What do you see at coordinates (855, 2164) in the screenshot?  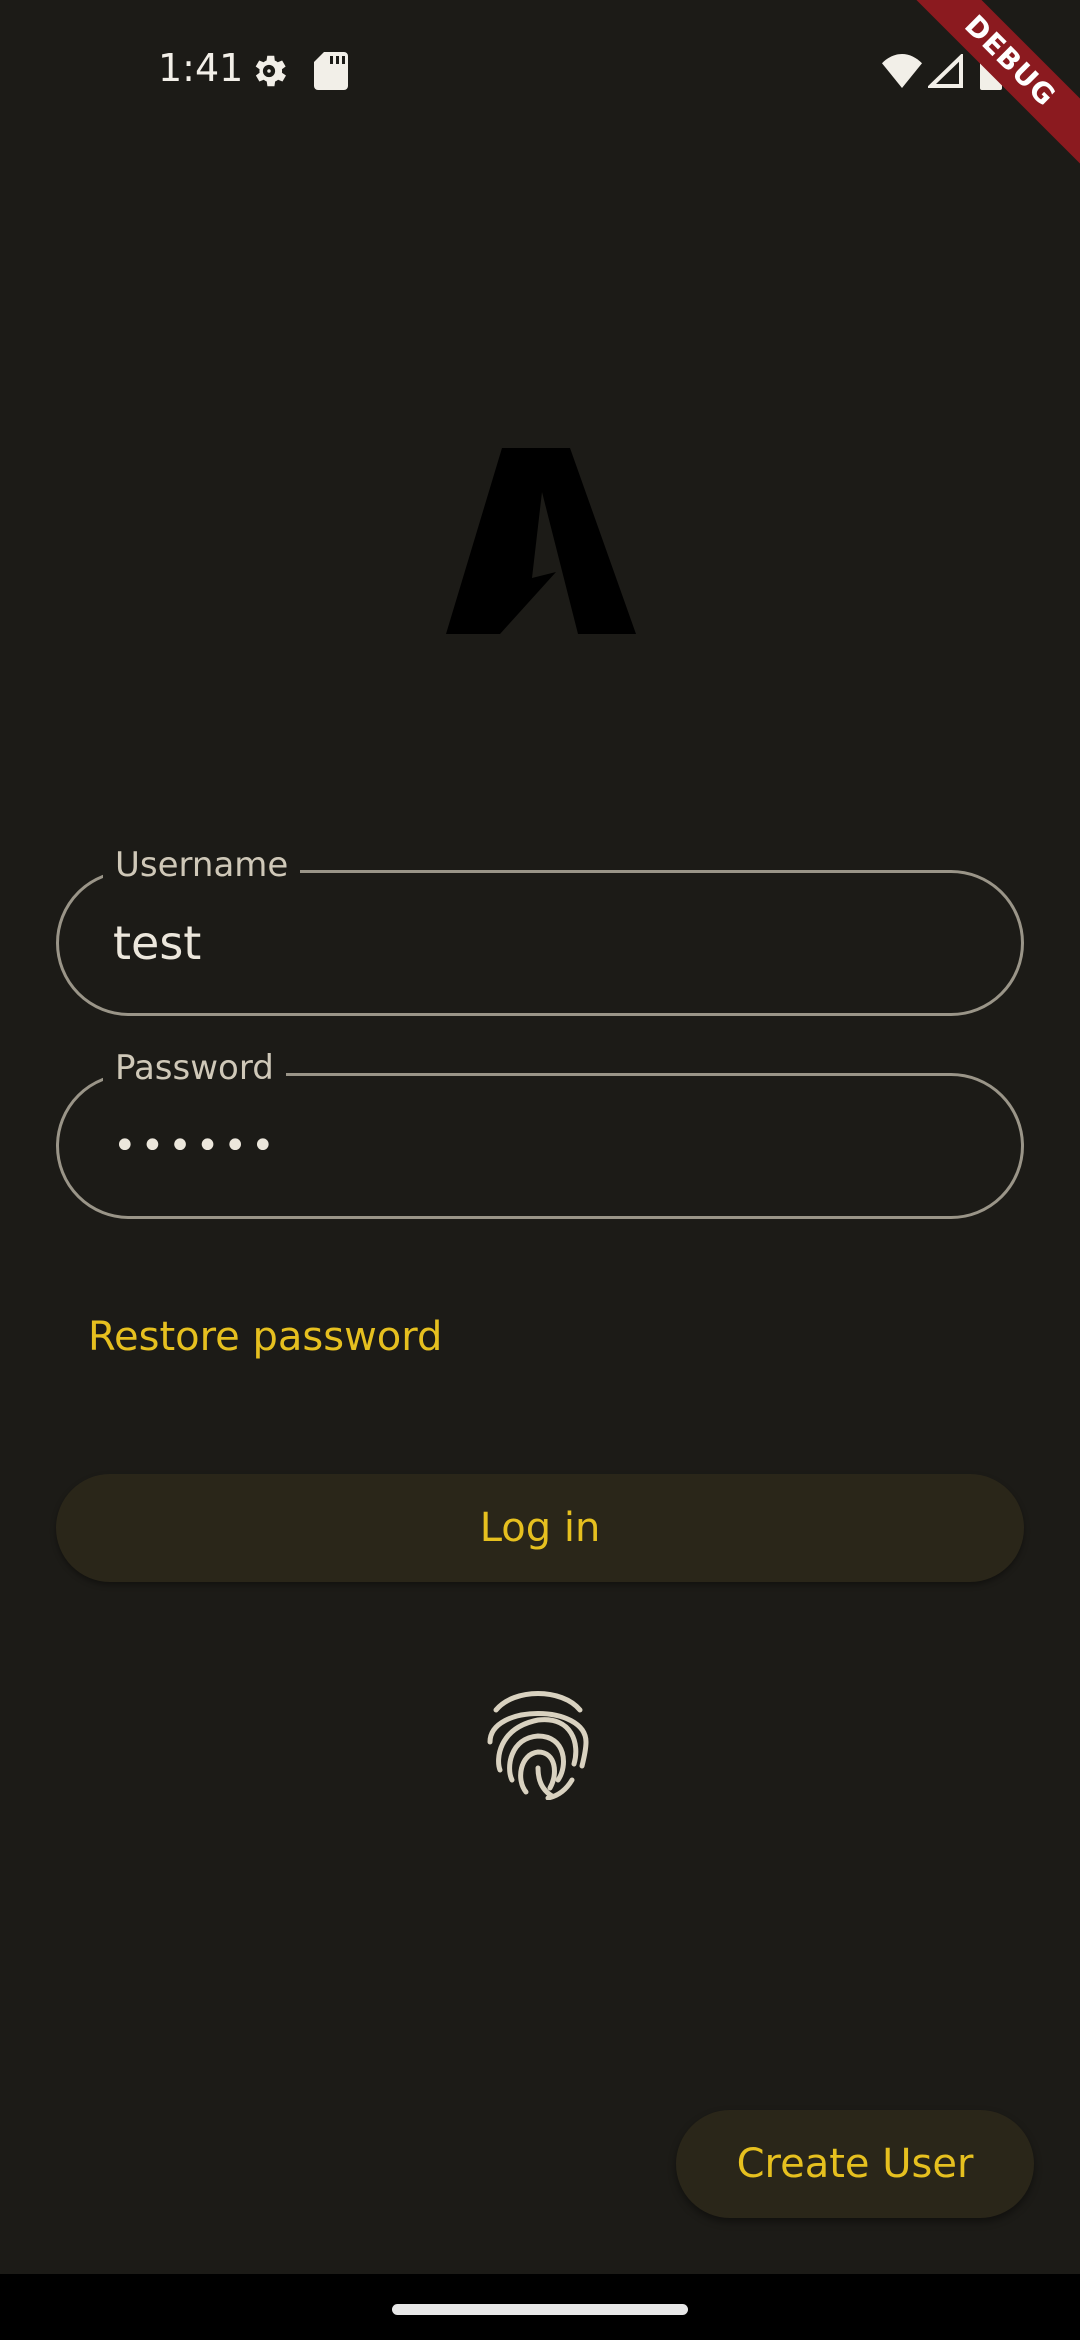 I see `create-user-button: Create User` at bounding box center [855, 2164].